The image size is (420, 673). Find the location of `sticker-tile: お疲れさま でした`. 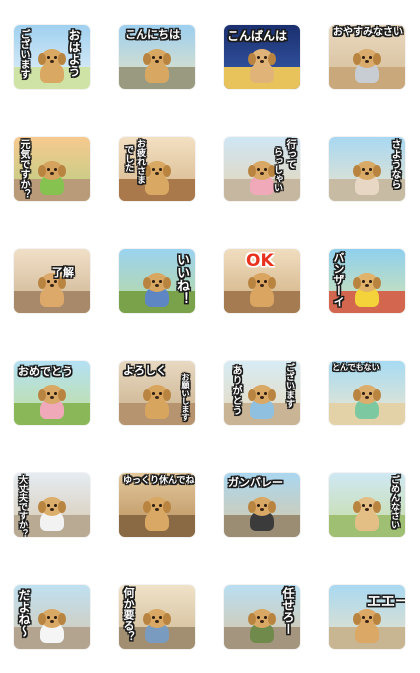

sticker-tile: お疲れさま でした is located at coordinates (157, 169).